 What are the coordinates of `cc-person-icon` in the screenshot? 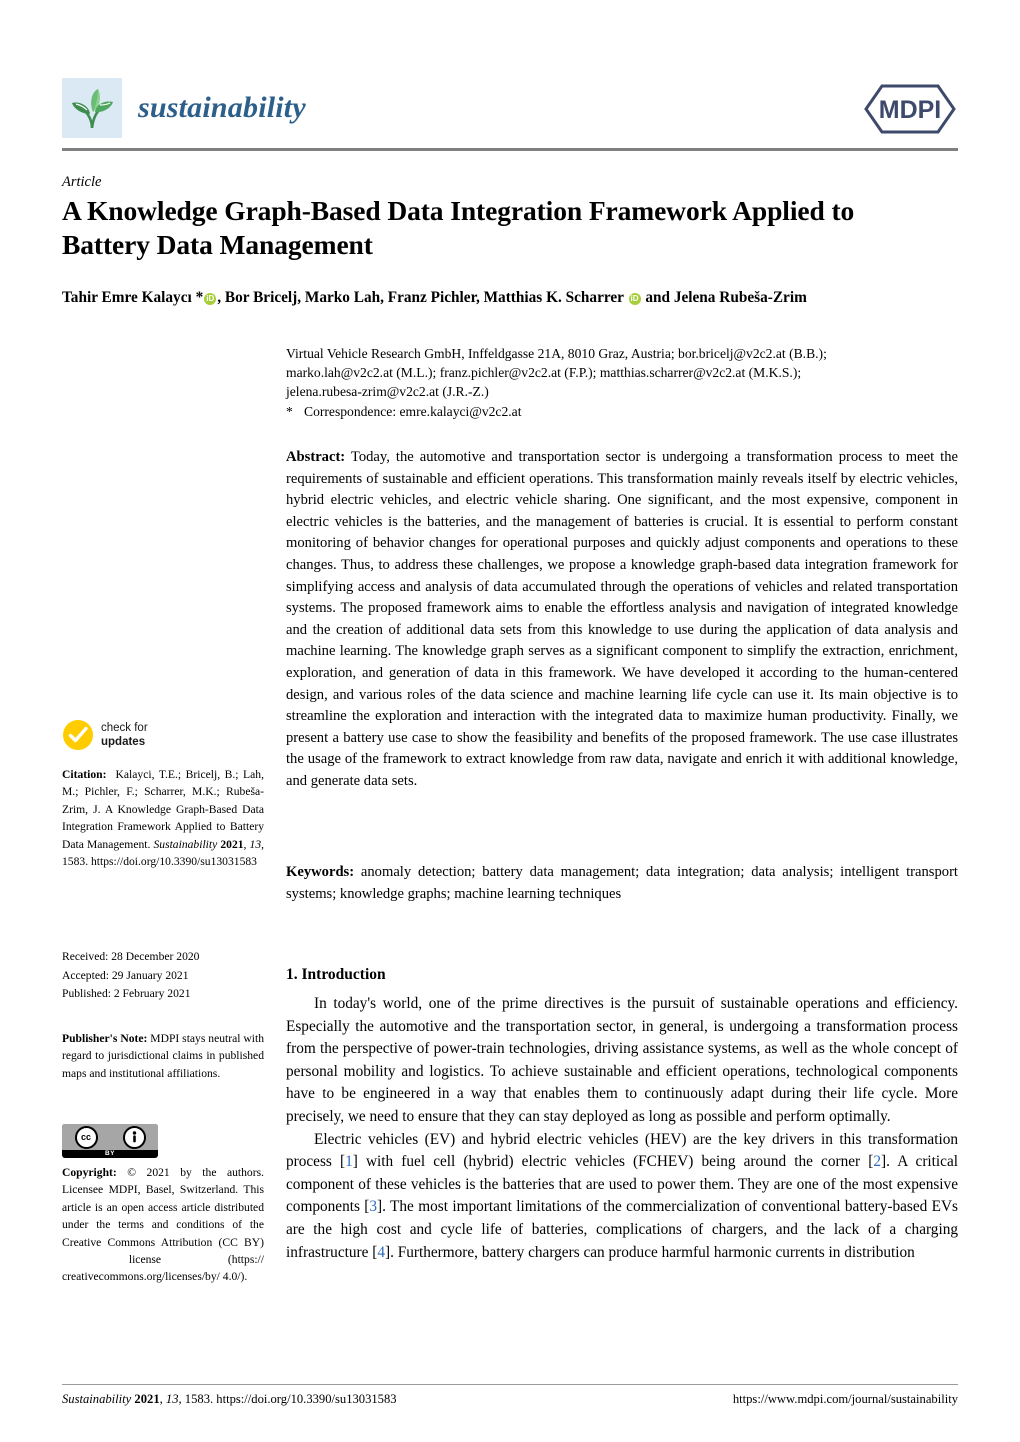 It's located at (134, 1137).